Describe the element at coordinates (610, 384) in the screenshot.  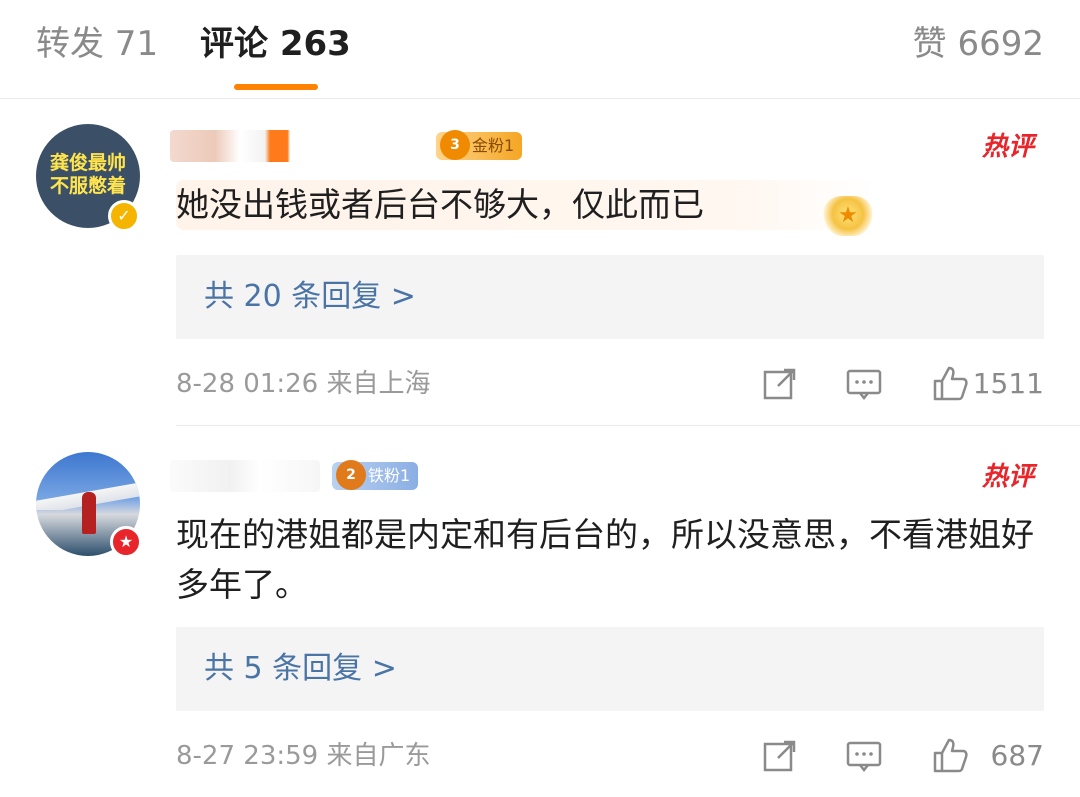
I see `comment-meta: 8-28 01:26 来自上海 1511` at that location.